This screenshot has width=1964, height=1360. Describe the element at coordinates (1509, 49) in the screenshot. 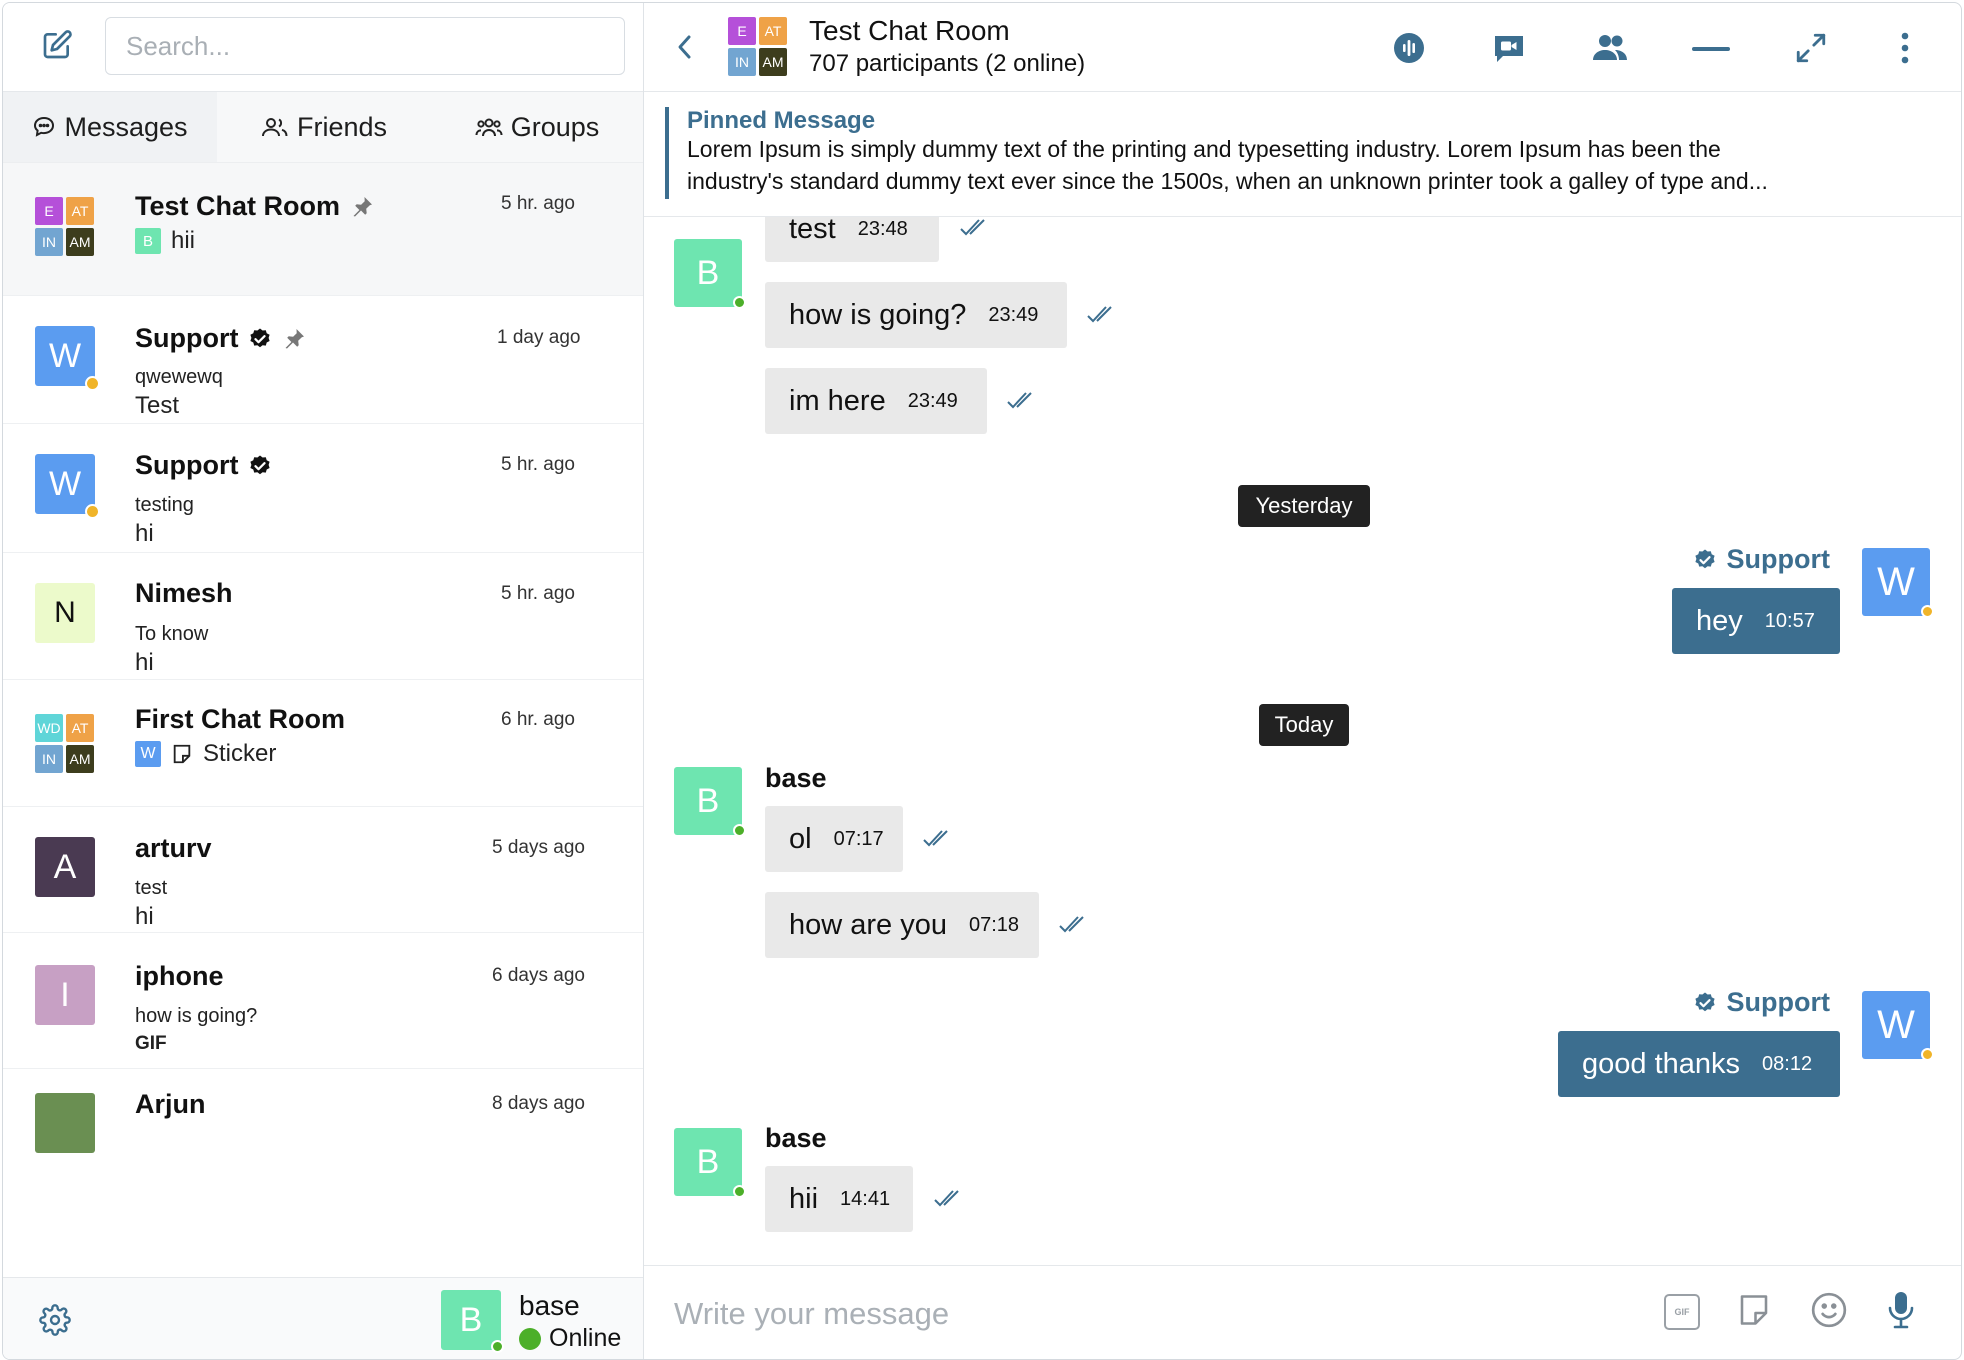

I see `video-call-icon` at that location.